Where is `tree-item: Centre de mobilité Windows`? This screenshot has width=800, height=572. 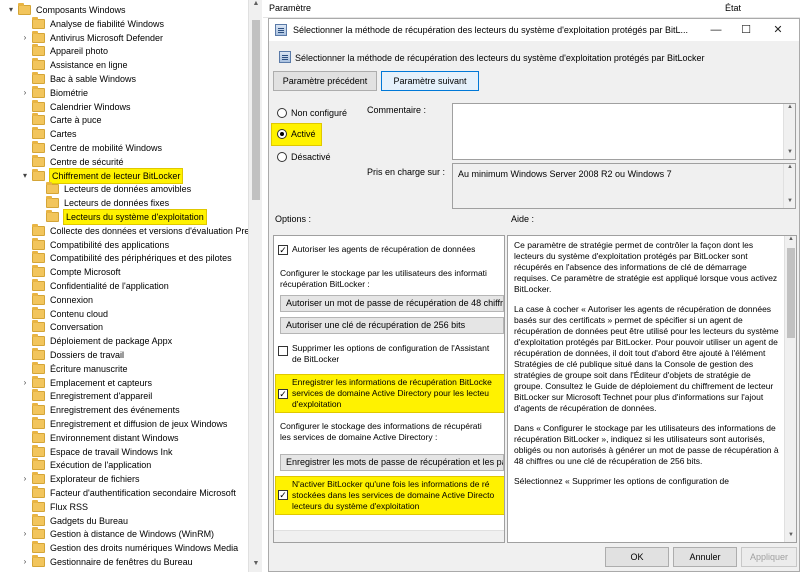
tree-item: Centre de mobilité Windows is located at coordinates (124, 148).